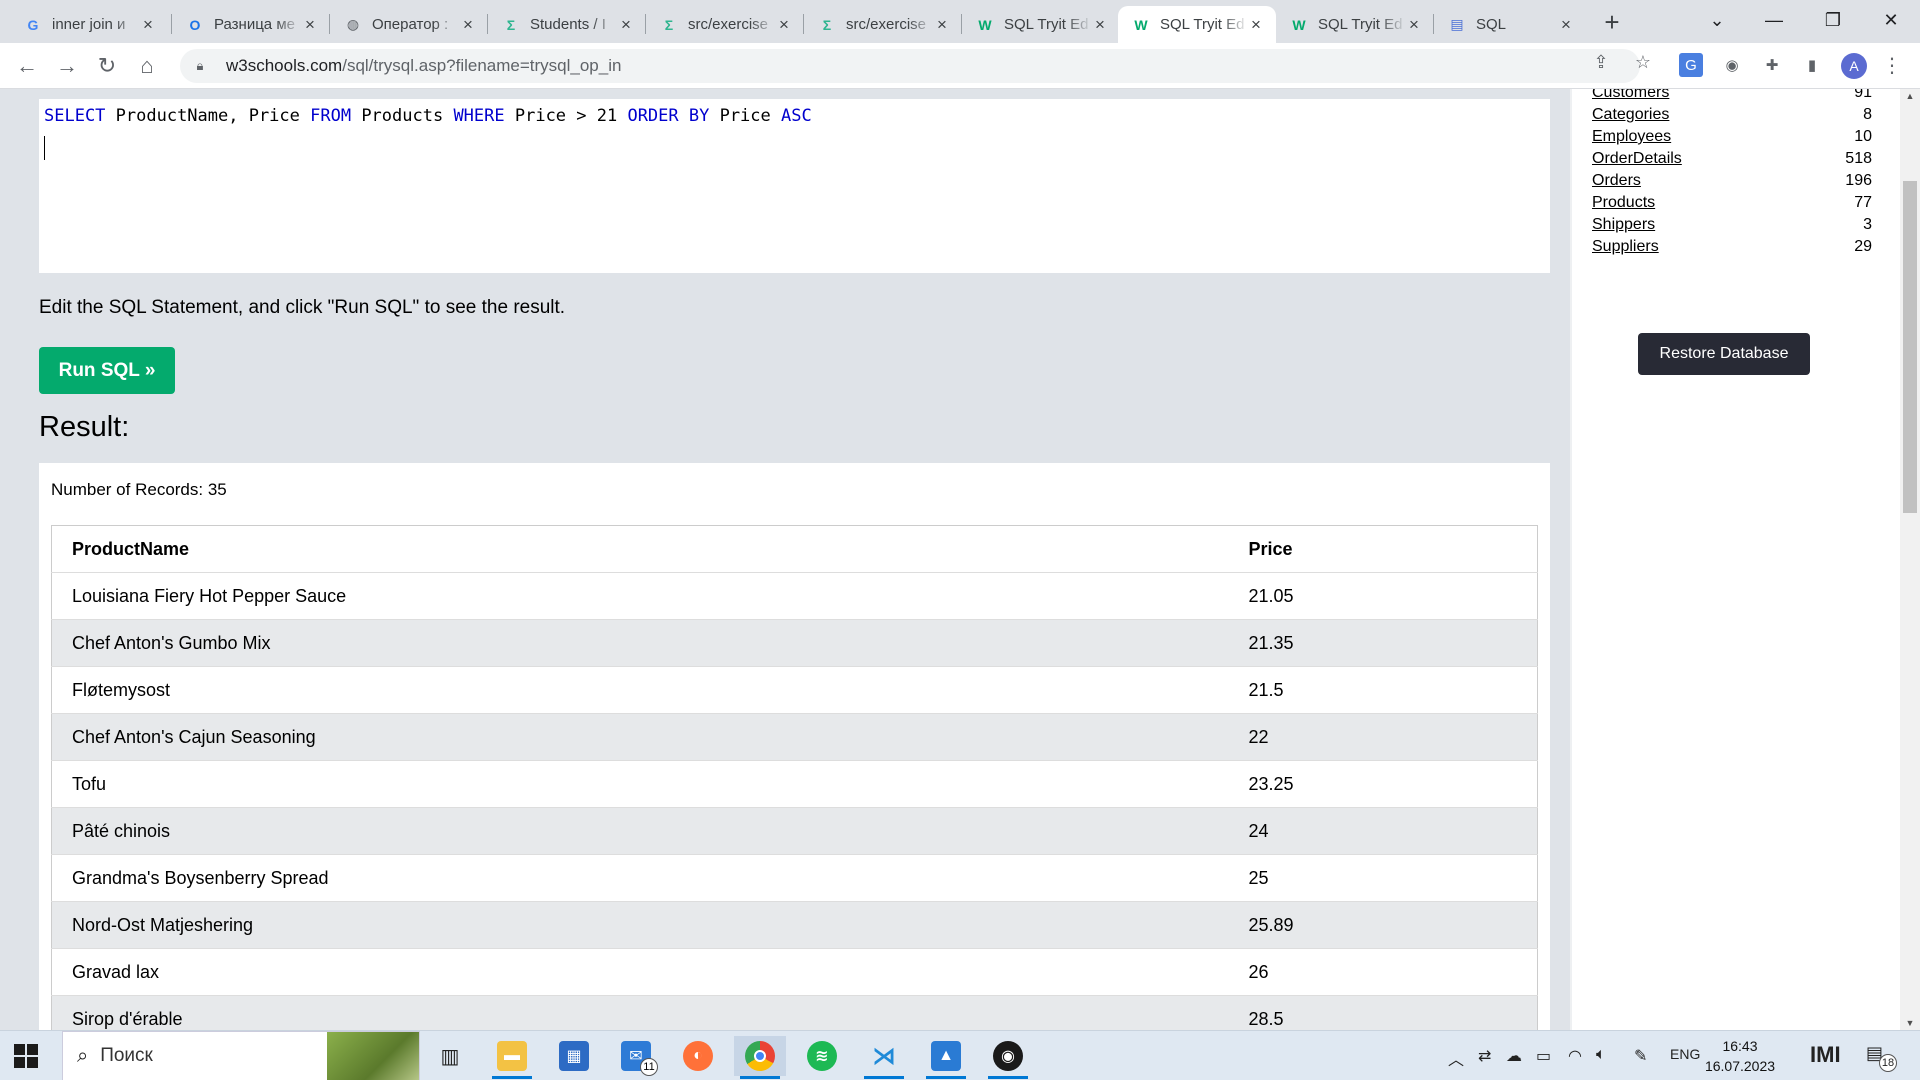 The width and height of the screenshot is (1920, 1080). Describe the element at coordinates (1393, 596) in the screenshot. I see `price-cell: 21.05` at that location.